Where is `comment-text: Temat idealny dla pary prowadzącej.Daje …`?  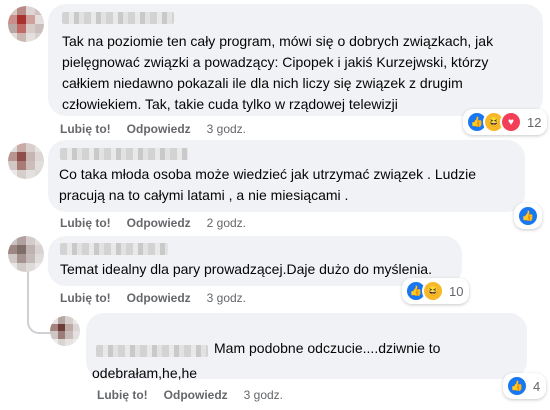
comment-text: Temat idealny dla pary prowadzącej.Daje … is located at coordinates (246, 269).